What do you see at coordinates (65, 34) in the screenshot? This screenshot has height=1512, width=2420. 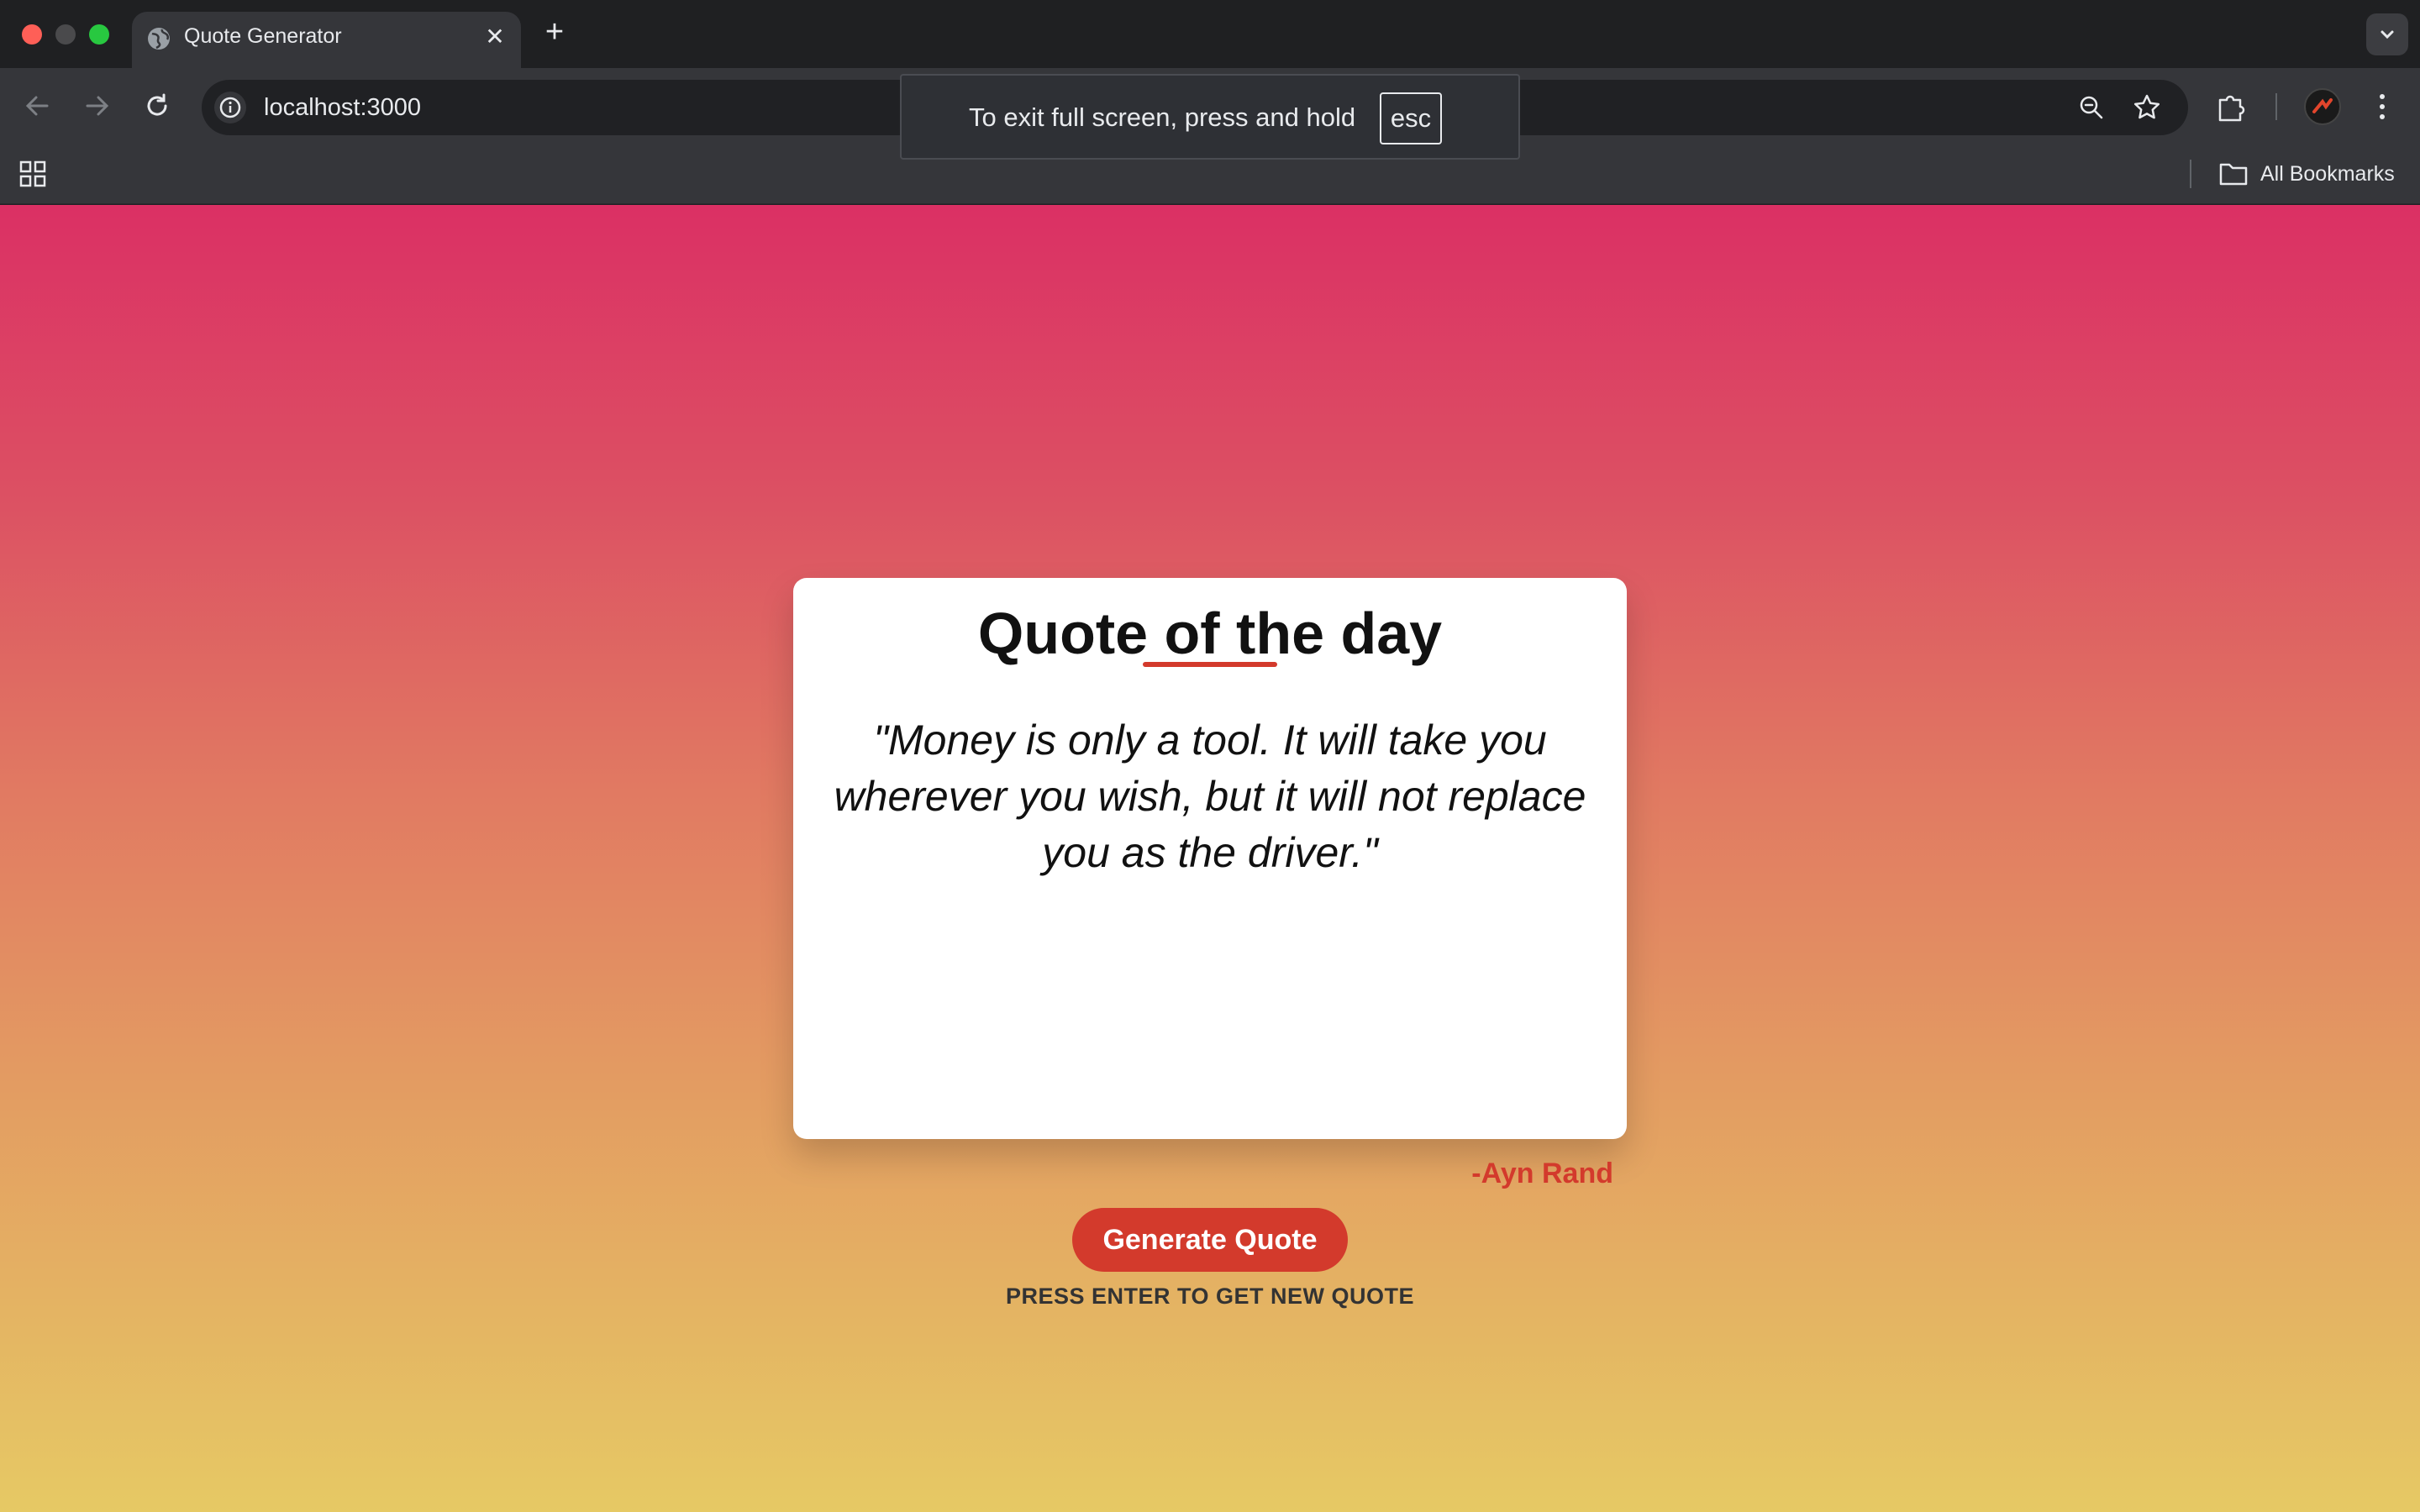 I see `minimize-window-button` at bounding box center [65, 34].